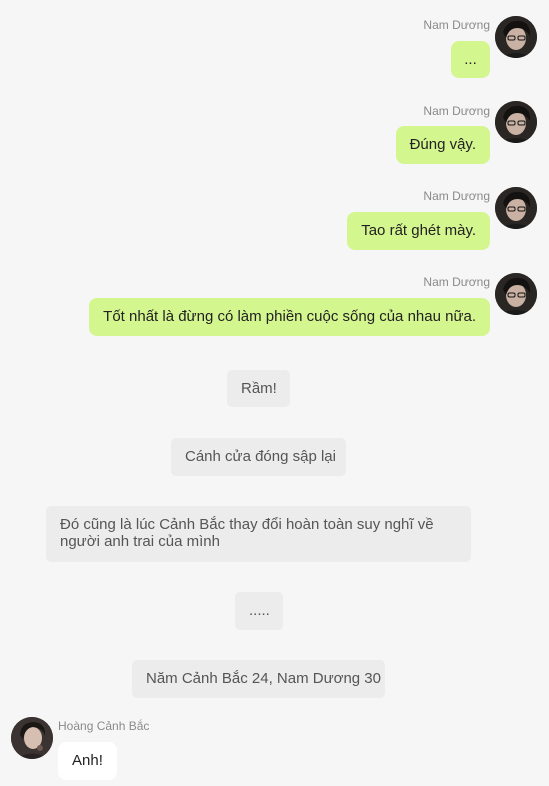  What do you see at coordinates (104, 726) in the screenshot?
I see `sender-name: Hoàng Cảnh Bắc` at bounding box center [104, 726].